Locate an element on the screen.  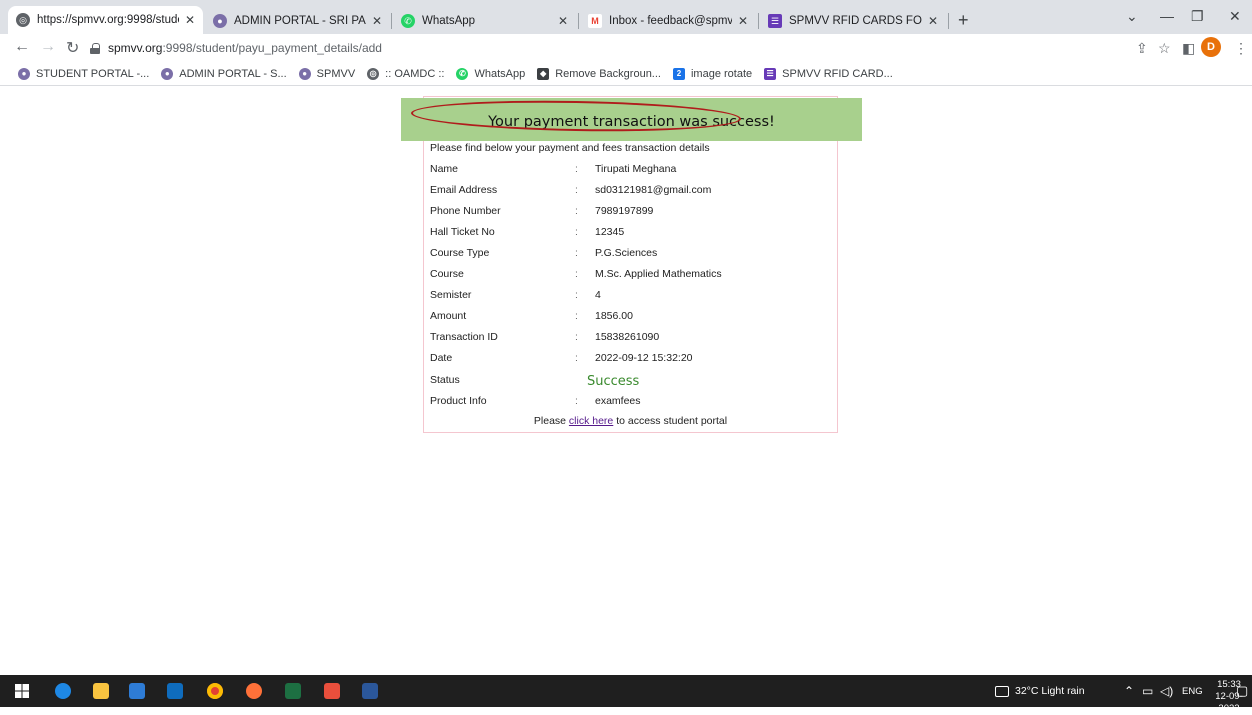
language-indicator: ENG is located at coordinates (1192, 691).